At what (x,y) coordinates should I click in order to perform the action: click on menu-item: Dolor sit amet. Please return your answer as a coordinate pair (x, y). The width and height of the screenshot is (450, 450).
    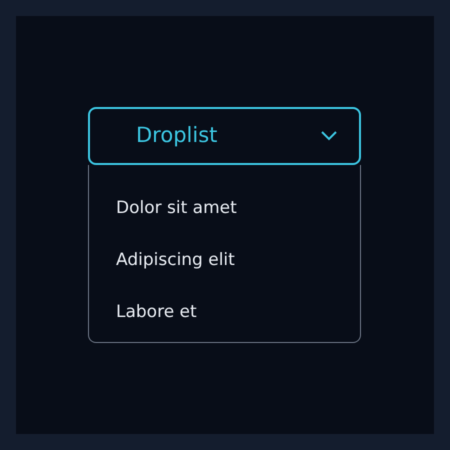
    Looking at the image, I should click on (176, 209).